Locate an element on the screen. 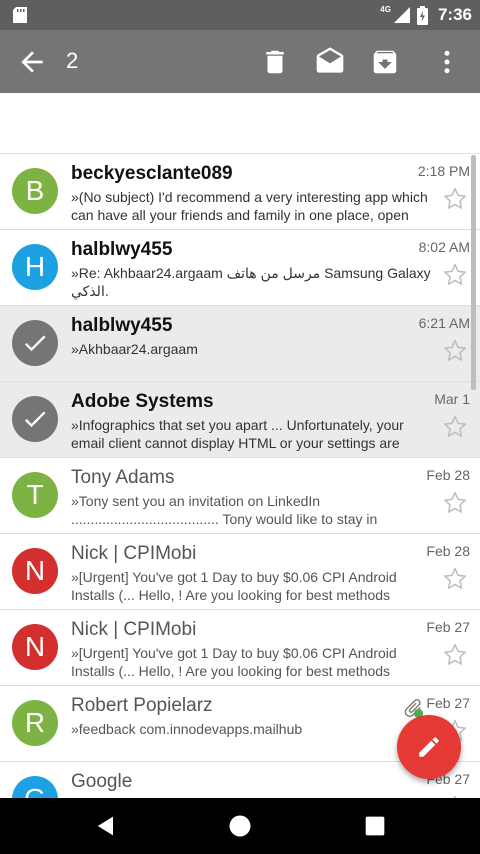 The width and height of the screenshot is (480, 854). more-options-button is located at coordinates (447, 62).